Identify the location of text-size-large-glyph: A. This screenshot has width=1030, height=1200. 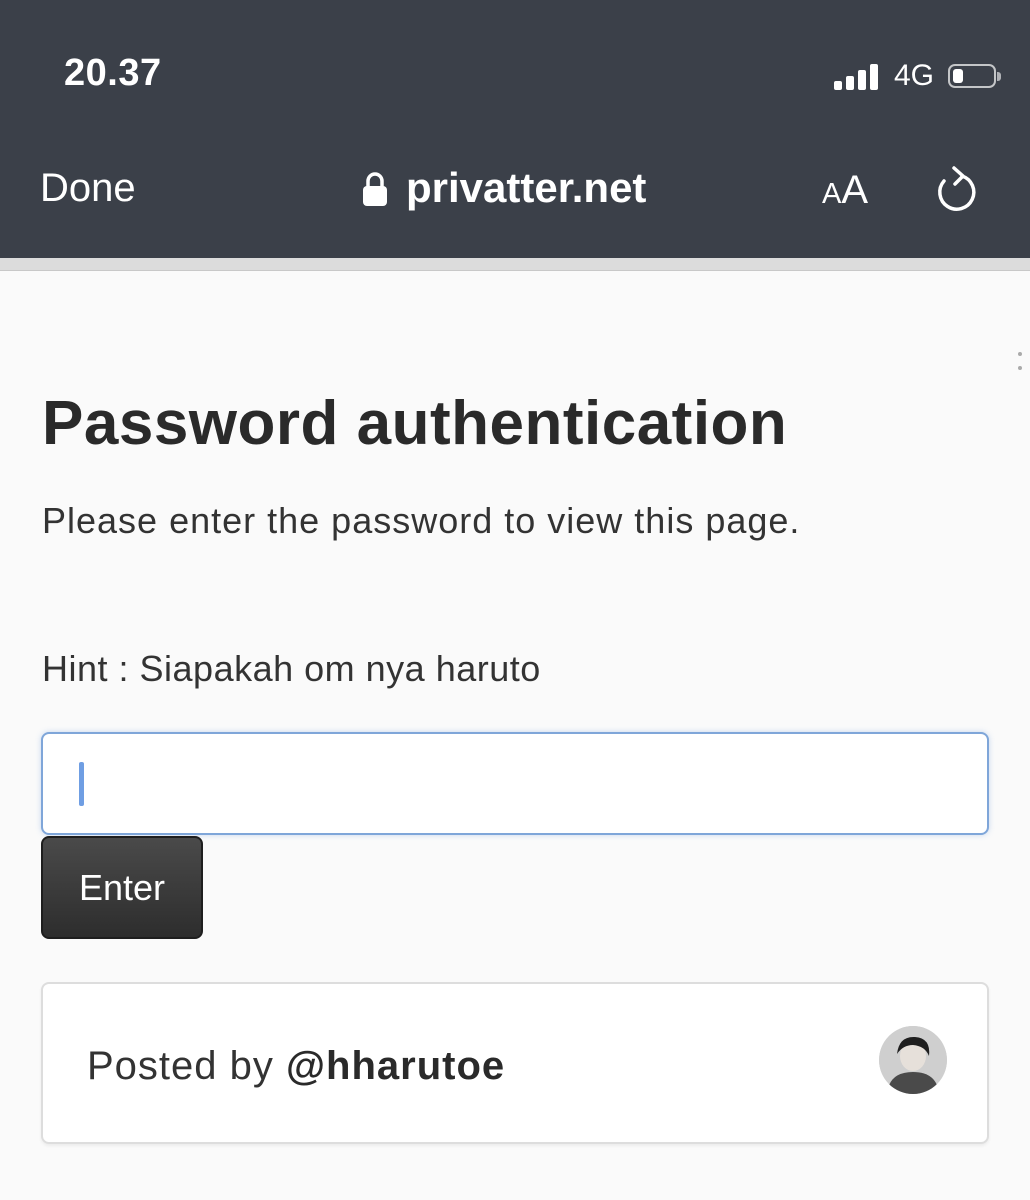
(855, 190).